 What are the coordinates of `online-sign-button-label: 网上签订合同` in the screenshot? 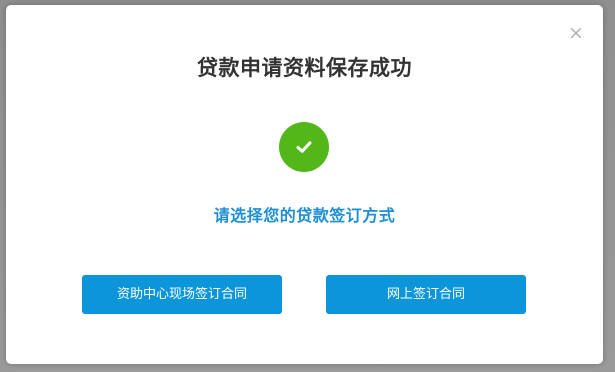 It's located at (425, 294).